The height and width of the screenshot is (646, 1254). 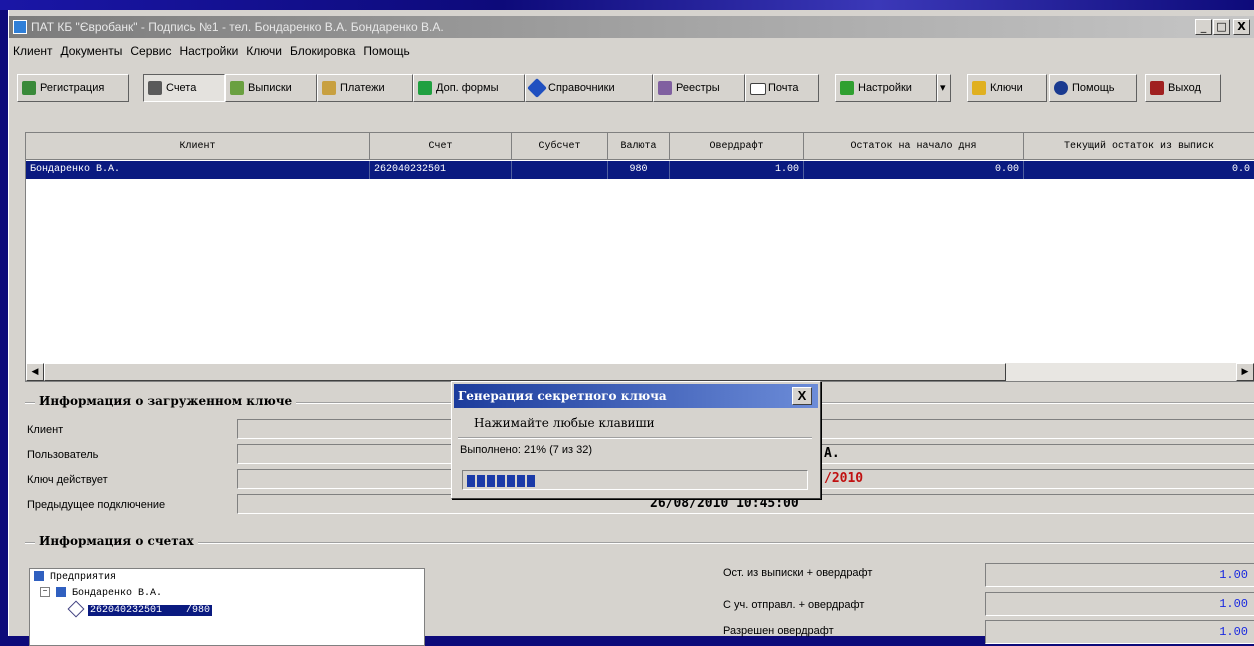 I want to click on envelope-icon, so click(x=758, y=89).